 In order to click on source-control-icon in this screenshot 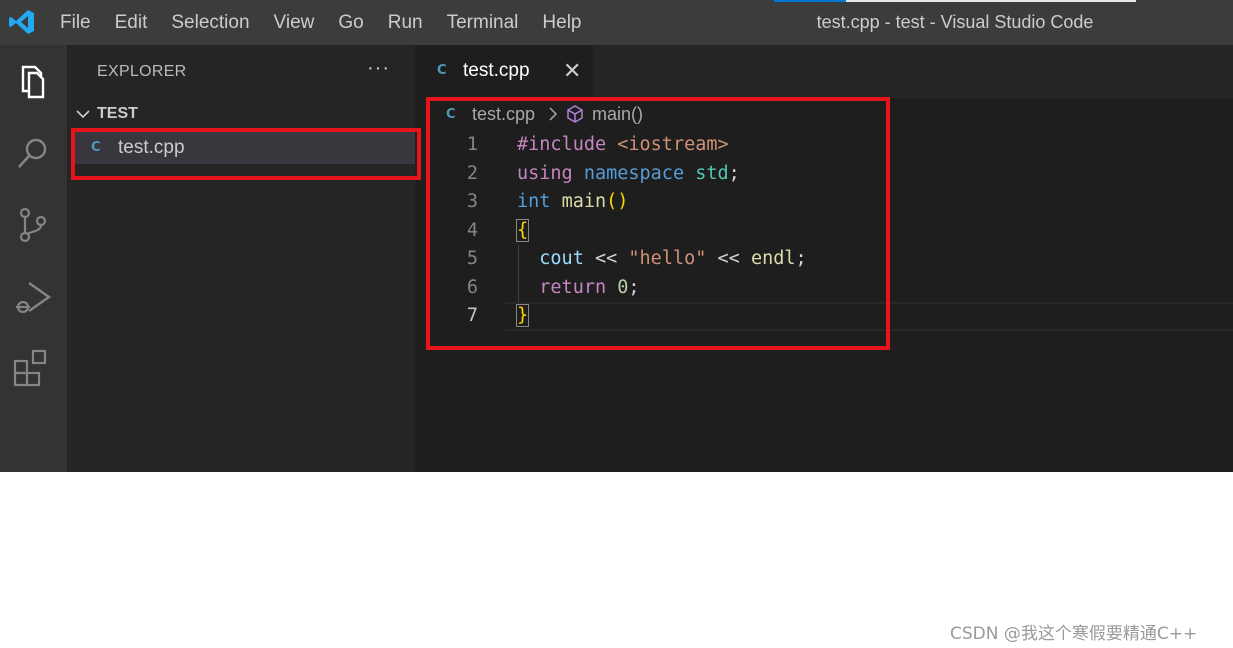, I will do `click(33, 225)`.